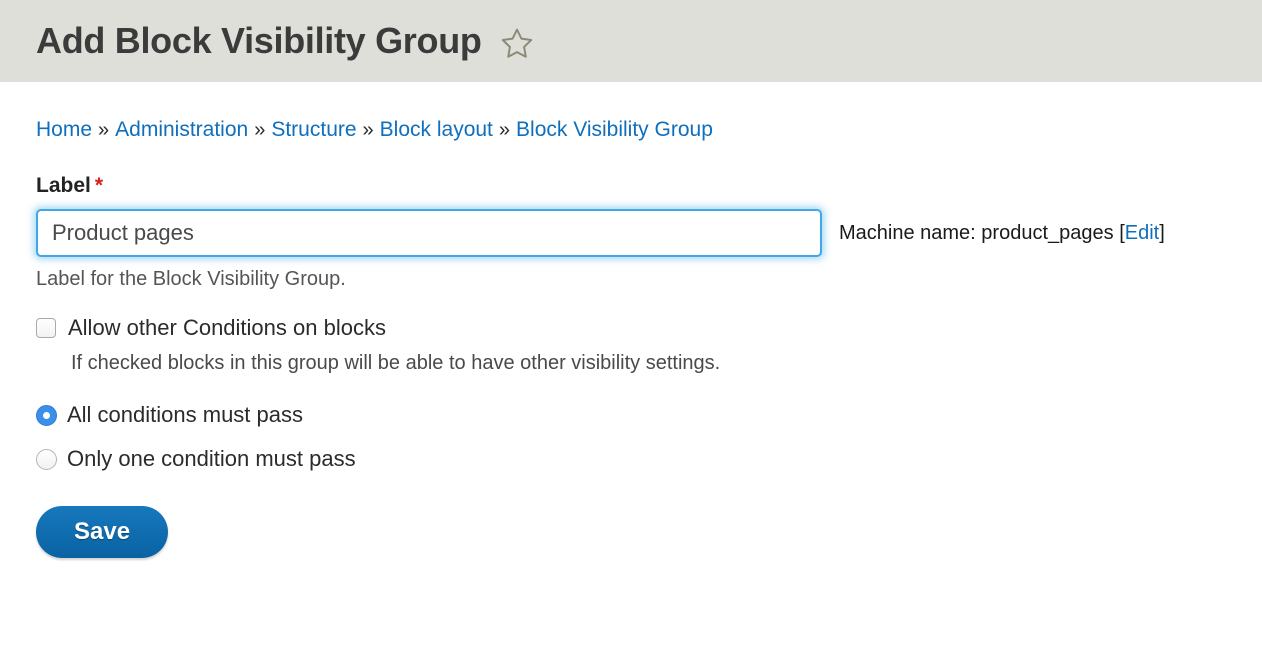 The height and width of the screenshot is (648, 1262). What do you see at coordinates (46, 328) in the screenshot?
I see `allow-other-conditions-checkbox` at bounding box center [46, 328].